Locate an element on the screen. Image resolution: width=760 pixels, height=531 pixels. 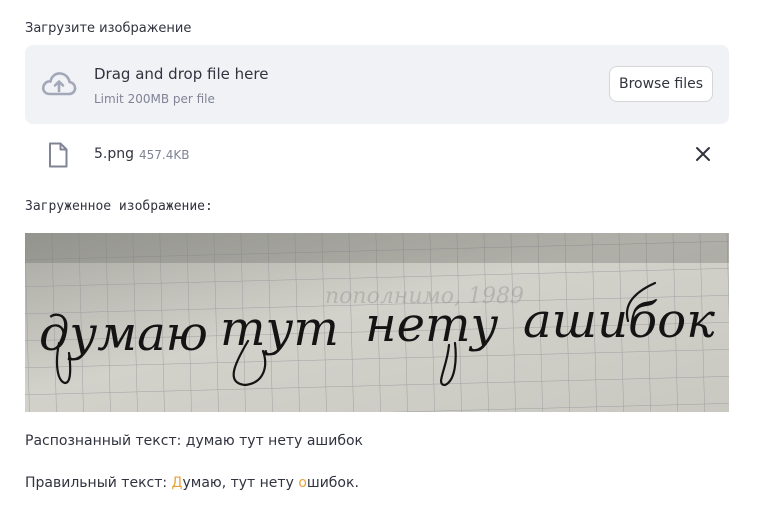
cloud-upload-icon is located at coordinates (59, 84).